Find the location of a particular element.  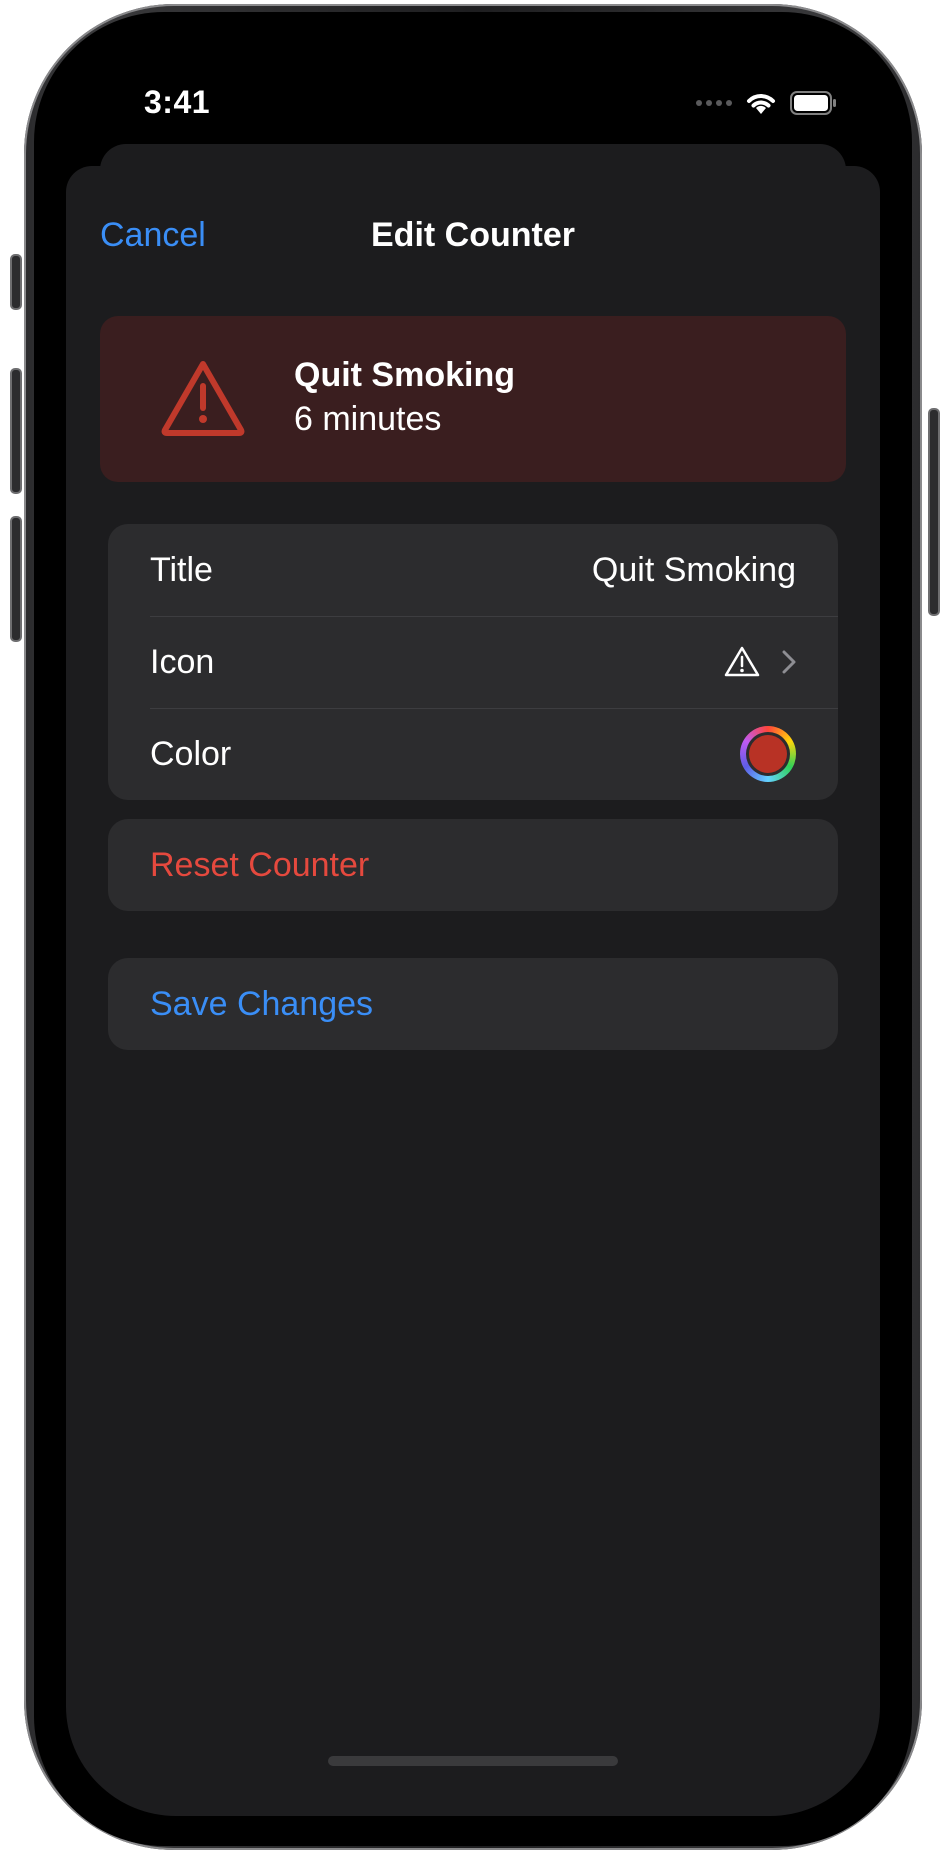

selected-color-swatch is located at coordinates (768, 754).